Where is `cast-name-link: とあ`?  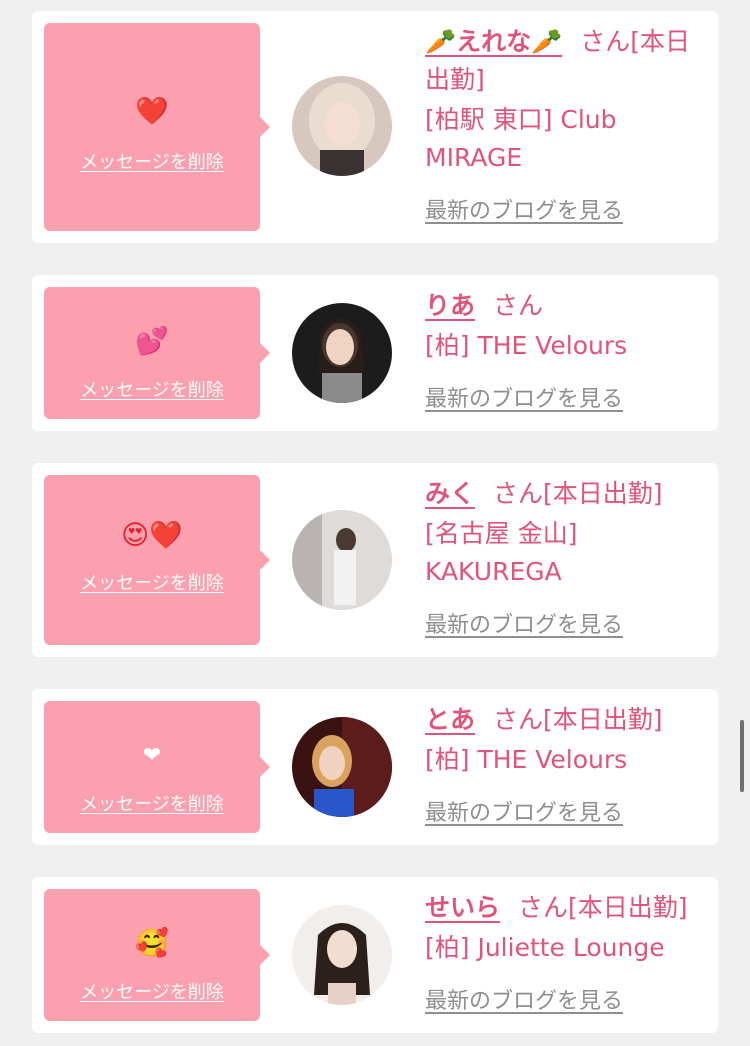
cast-name-link: とあ is located at coordinates (450, 719).